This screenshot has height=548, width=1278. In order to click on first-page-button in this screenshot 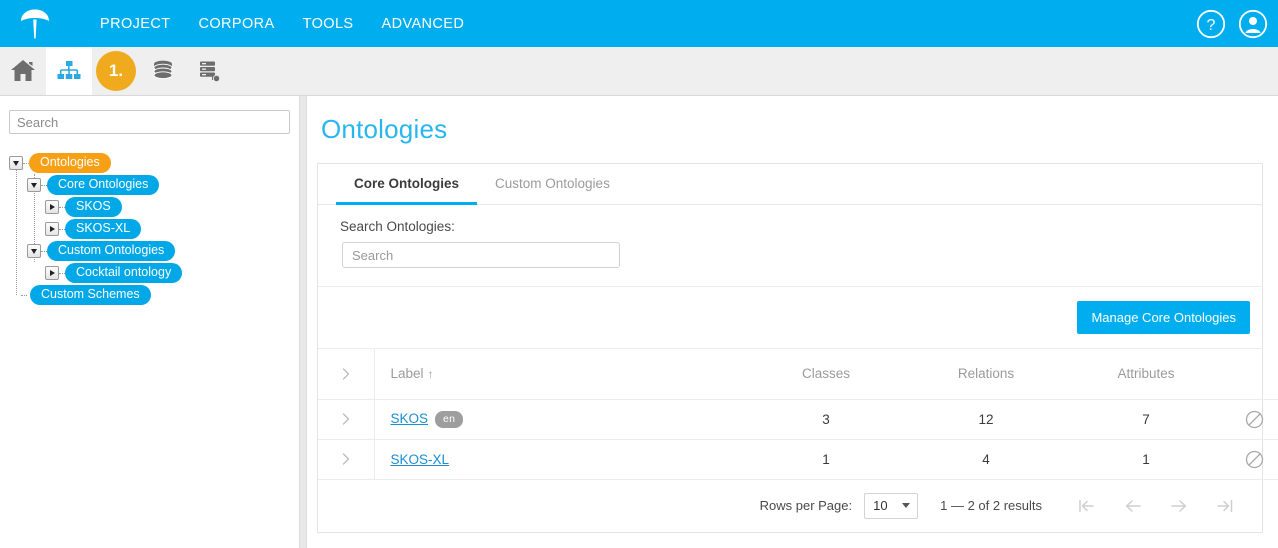, I will do `click(1087, 506)`.